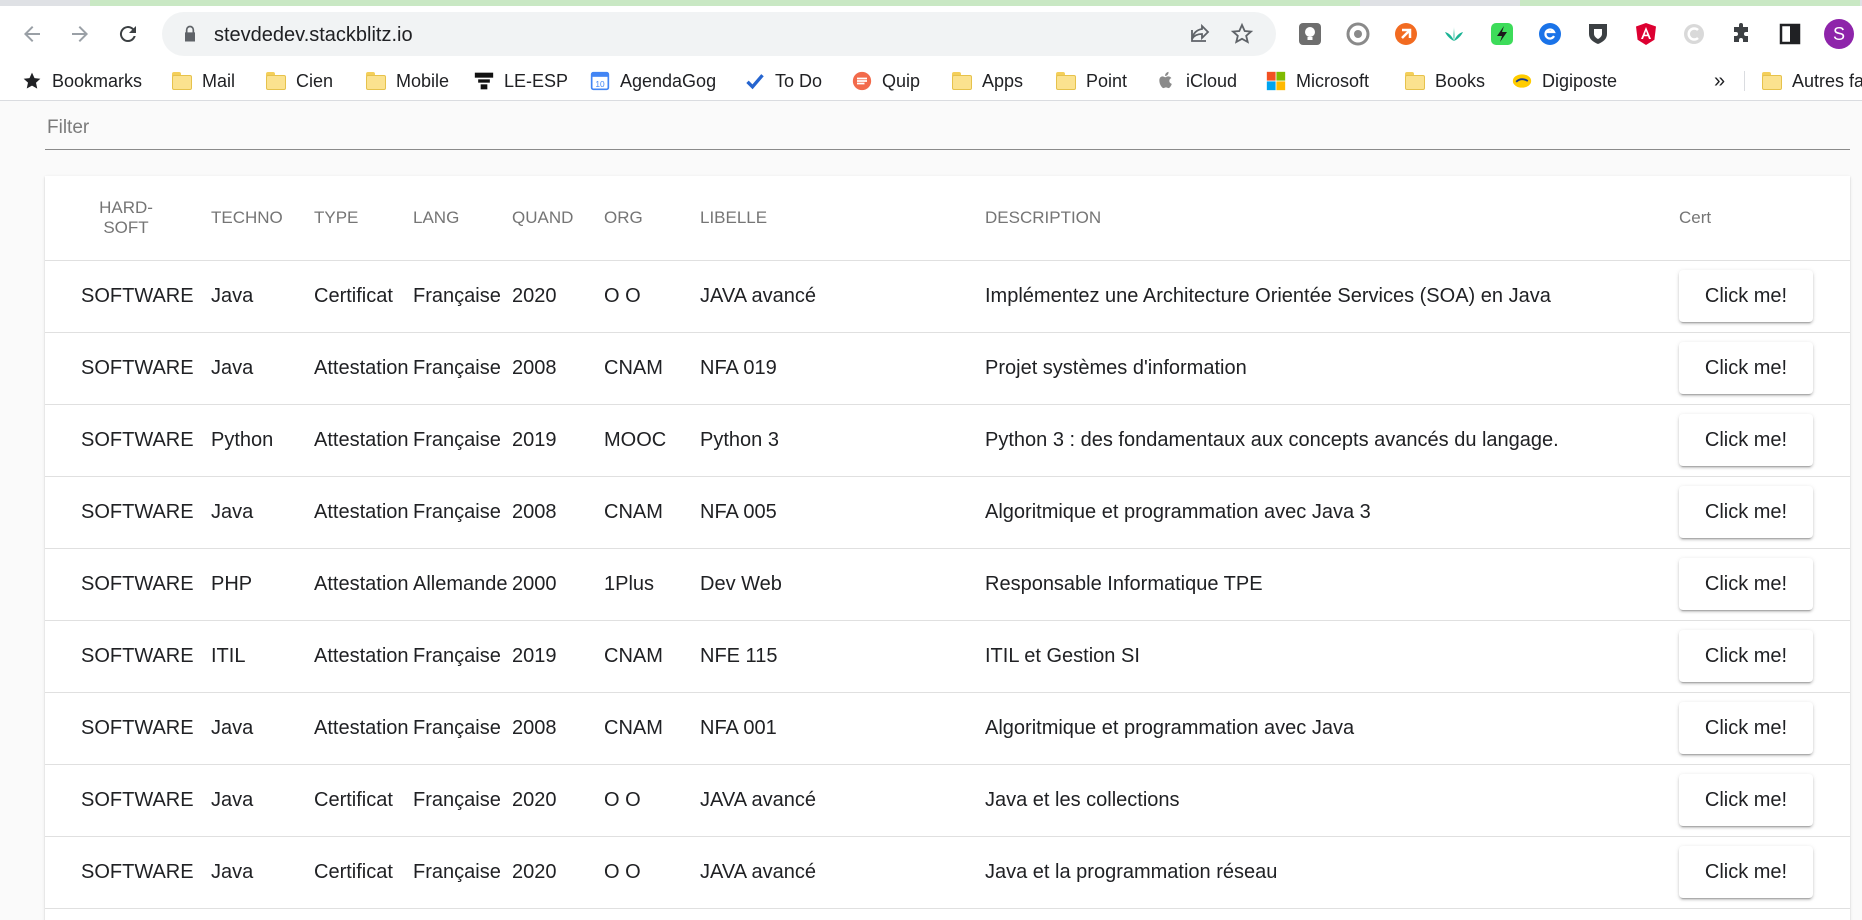  What do you see at coordinates (664, 35) in the screenshot?
I see `url-input` at bounding box center [664, 35].